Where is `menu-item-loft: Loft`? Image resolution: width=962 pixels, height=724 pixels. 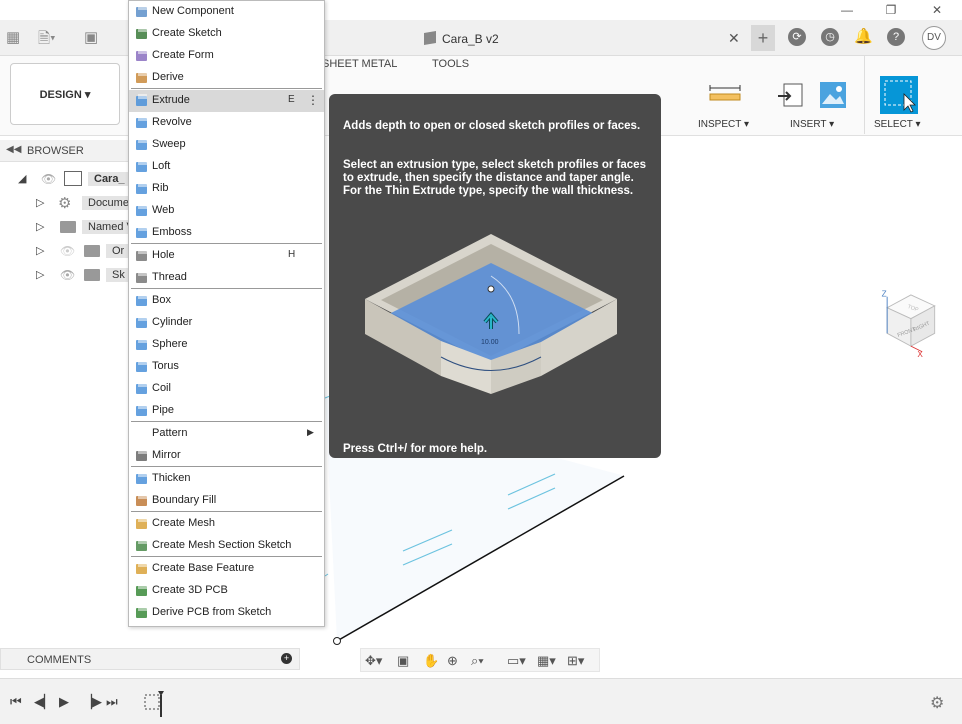 menu-item-loft: Loft is located at coordinates (226, 167).